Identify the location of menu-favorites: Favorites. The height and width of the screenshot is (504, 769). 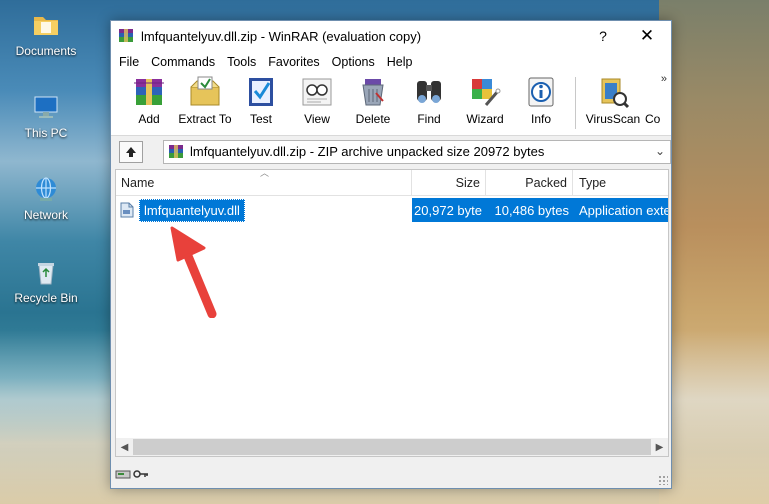
(293, 62).